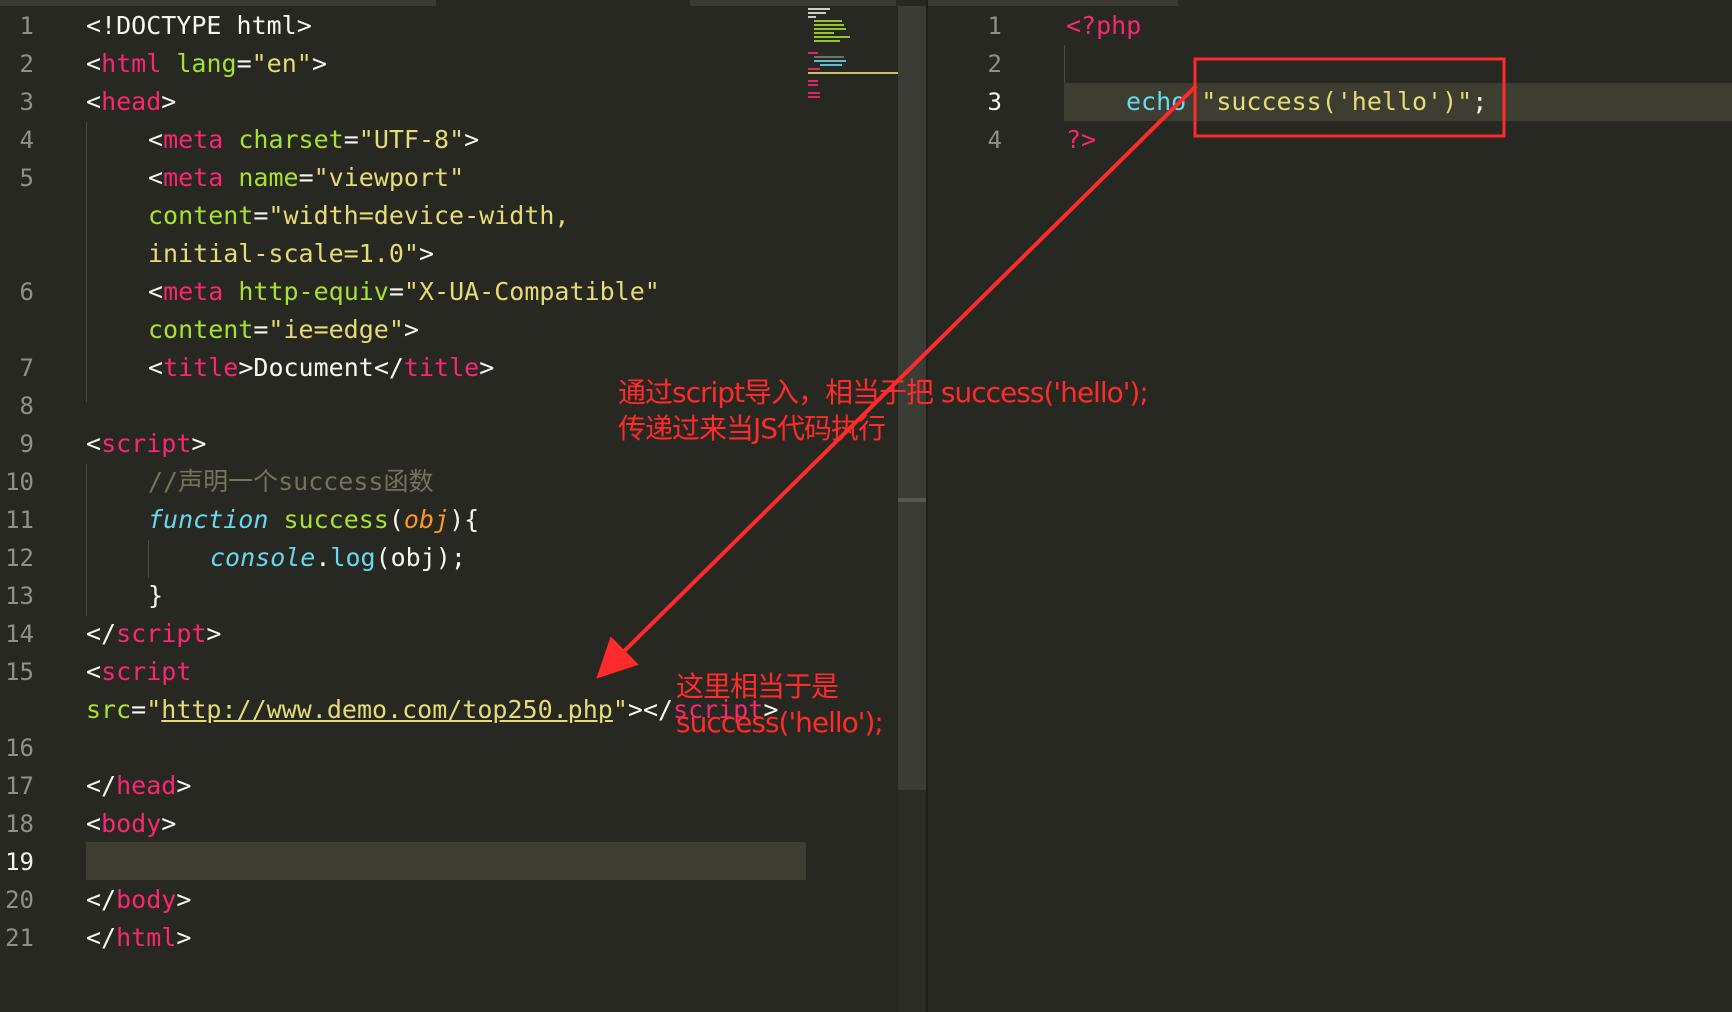 This screenshot has height=1012, width=1732. I want to click on annotation-note: 这里相当于是, so click(757, 686).